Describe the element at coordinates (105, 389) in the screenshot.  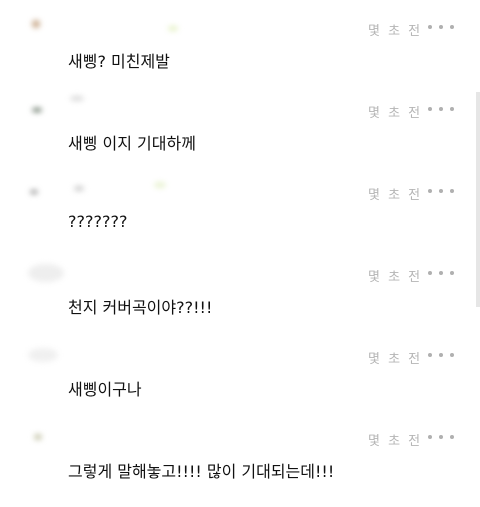
I see `comment-text: 새삥이구나` at that location.